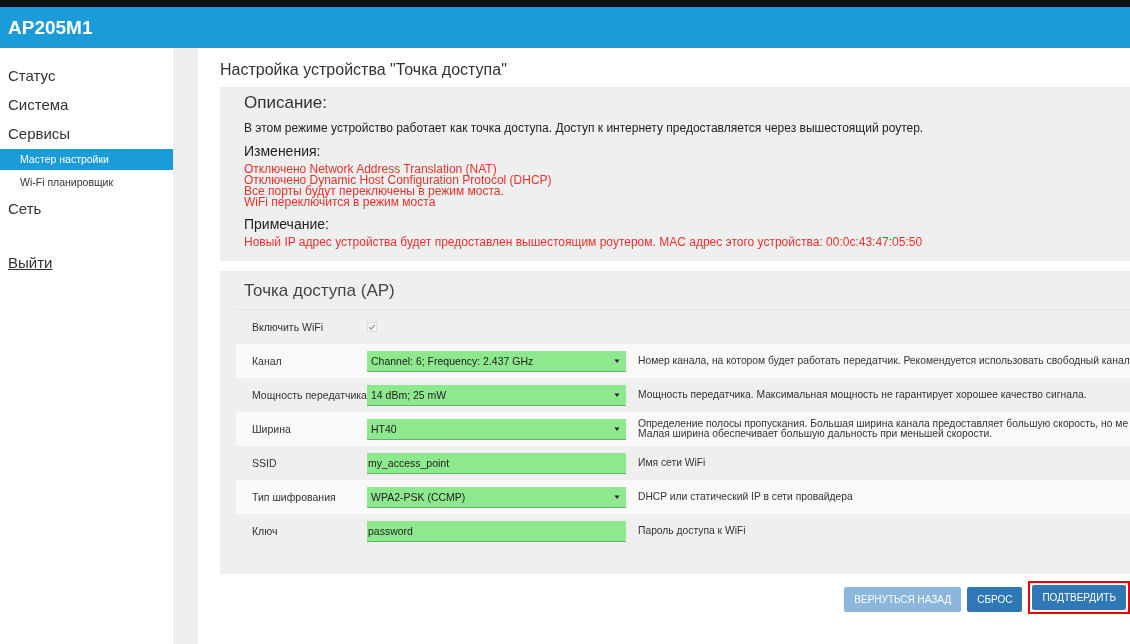  Describe the element at coordinates (372, 327) in the screenshot. I see `checkbox` at that location.